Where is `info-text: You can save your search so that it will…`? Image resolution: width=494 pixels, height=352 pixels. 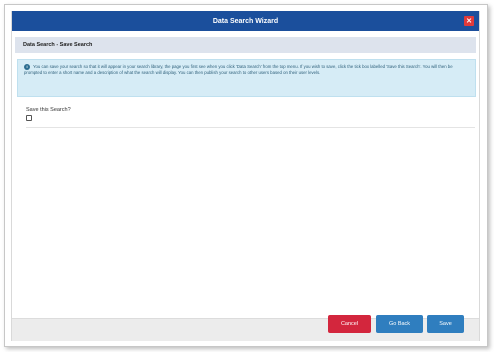
info-text: You can save your search so that it will… is located at coordinates (238, 70).